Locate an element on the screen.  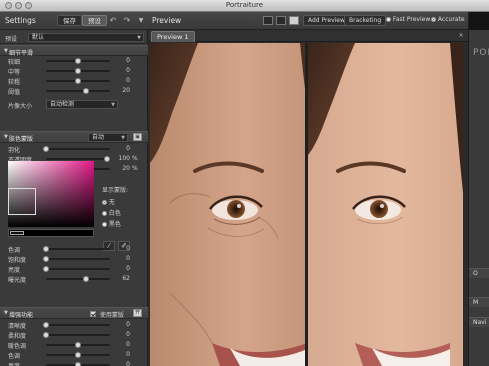
slider-label: 曝光度 is located at coordinates (17, 280).